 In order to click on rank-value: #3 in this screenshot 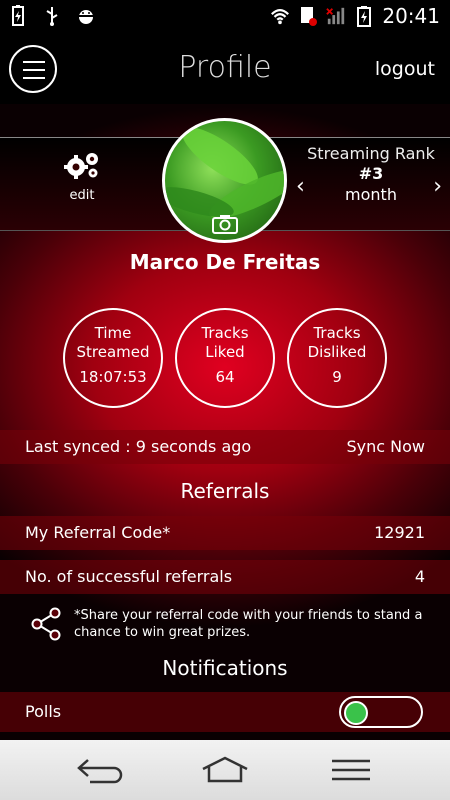, I will do `click(371, 173)`.